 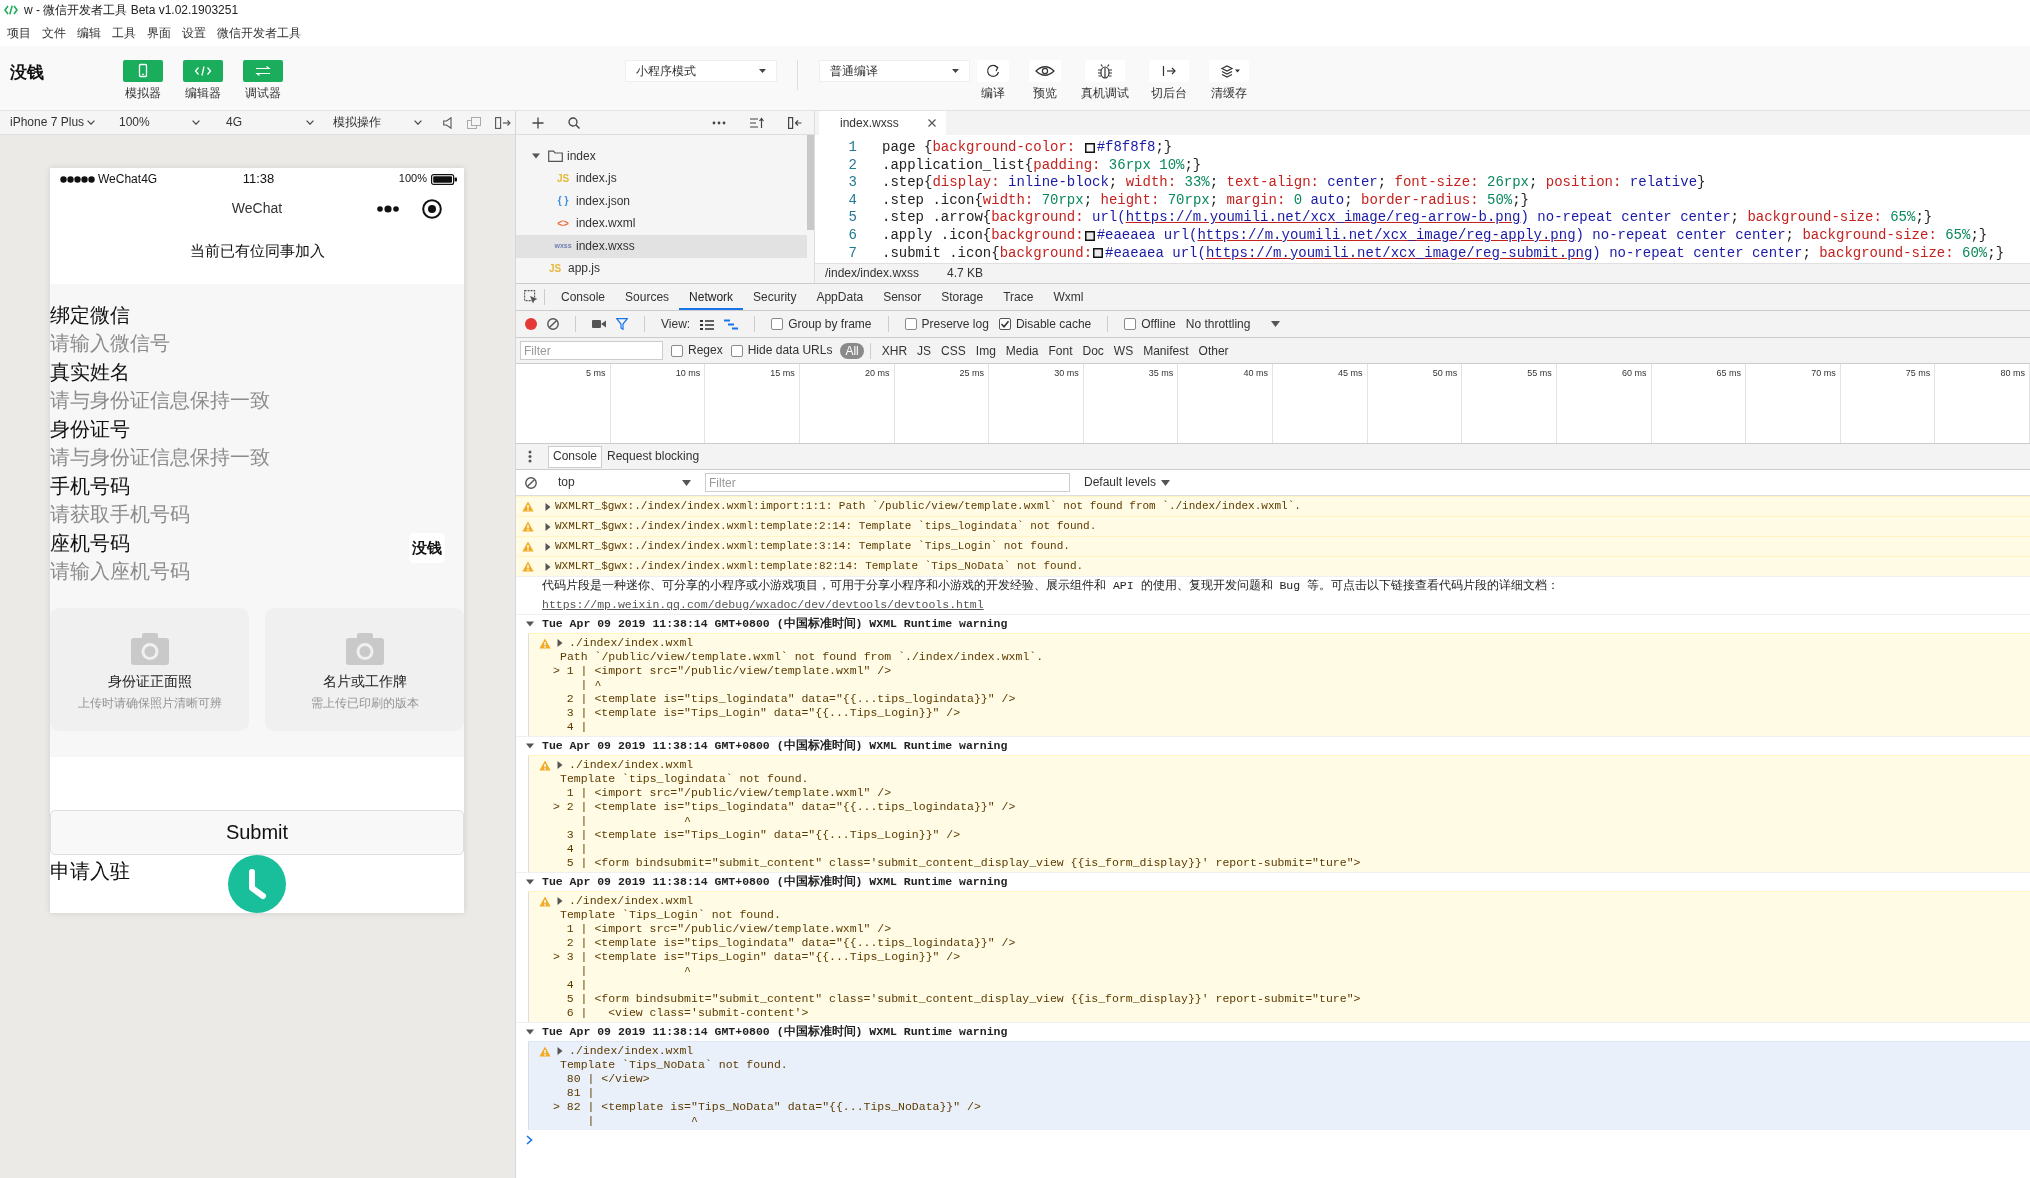 I want to click on context-dropdown: top, so click(x=621, y=482).